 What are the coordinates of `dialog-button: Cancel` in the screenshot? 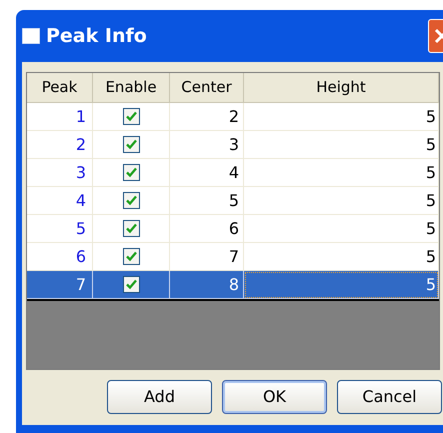 It's located at (389, 397).